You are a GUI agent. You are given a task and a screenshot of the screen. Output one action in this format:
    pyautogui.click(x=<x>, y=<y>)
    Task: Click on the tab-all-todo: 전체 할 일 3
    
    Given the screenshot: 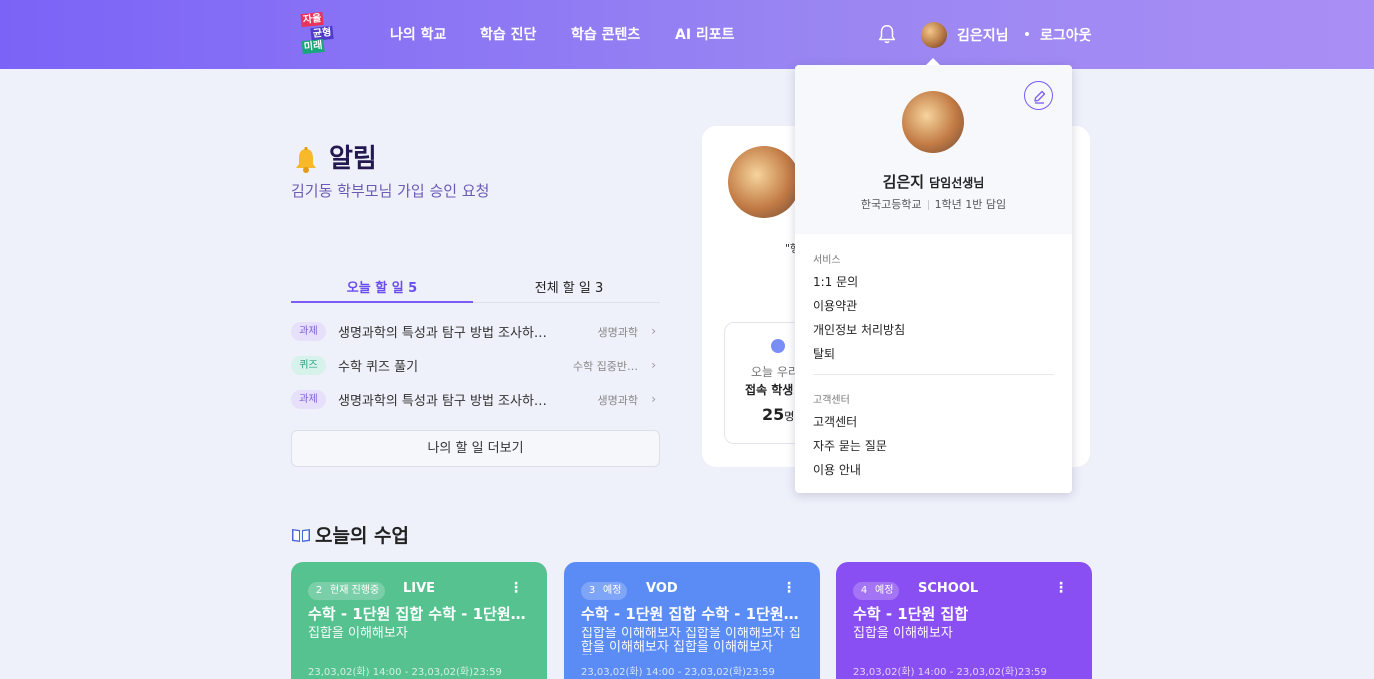 What is the action you would take?
    pyautogui.click(x=569, y=286)
    